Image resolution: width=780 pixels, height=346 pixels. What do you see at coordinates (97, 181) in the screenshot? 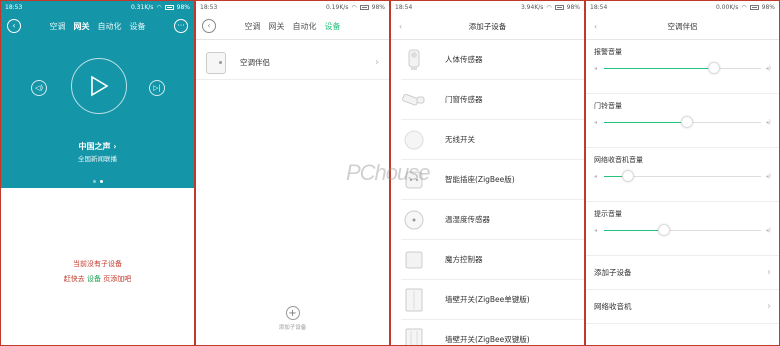
I see `page-indicator` at bounding box center [97, 181].